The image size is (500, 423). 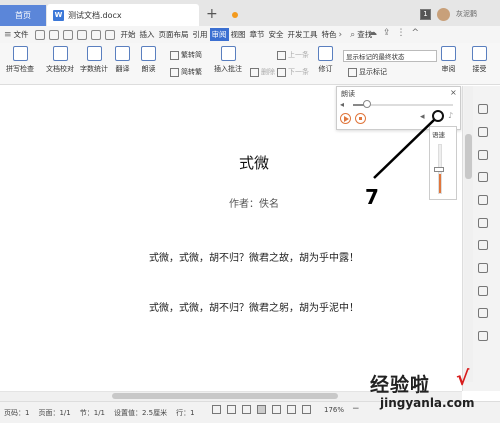 What do you see at coordinates (453, 92) in the screenshot?
I see `close-icon: ×` at bounding box center [453, 92].